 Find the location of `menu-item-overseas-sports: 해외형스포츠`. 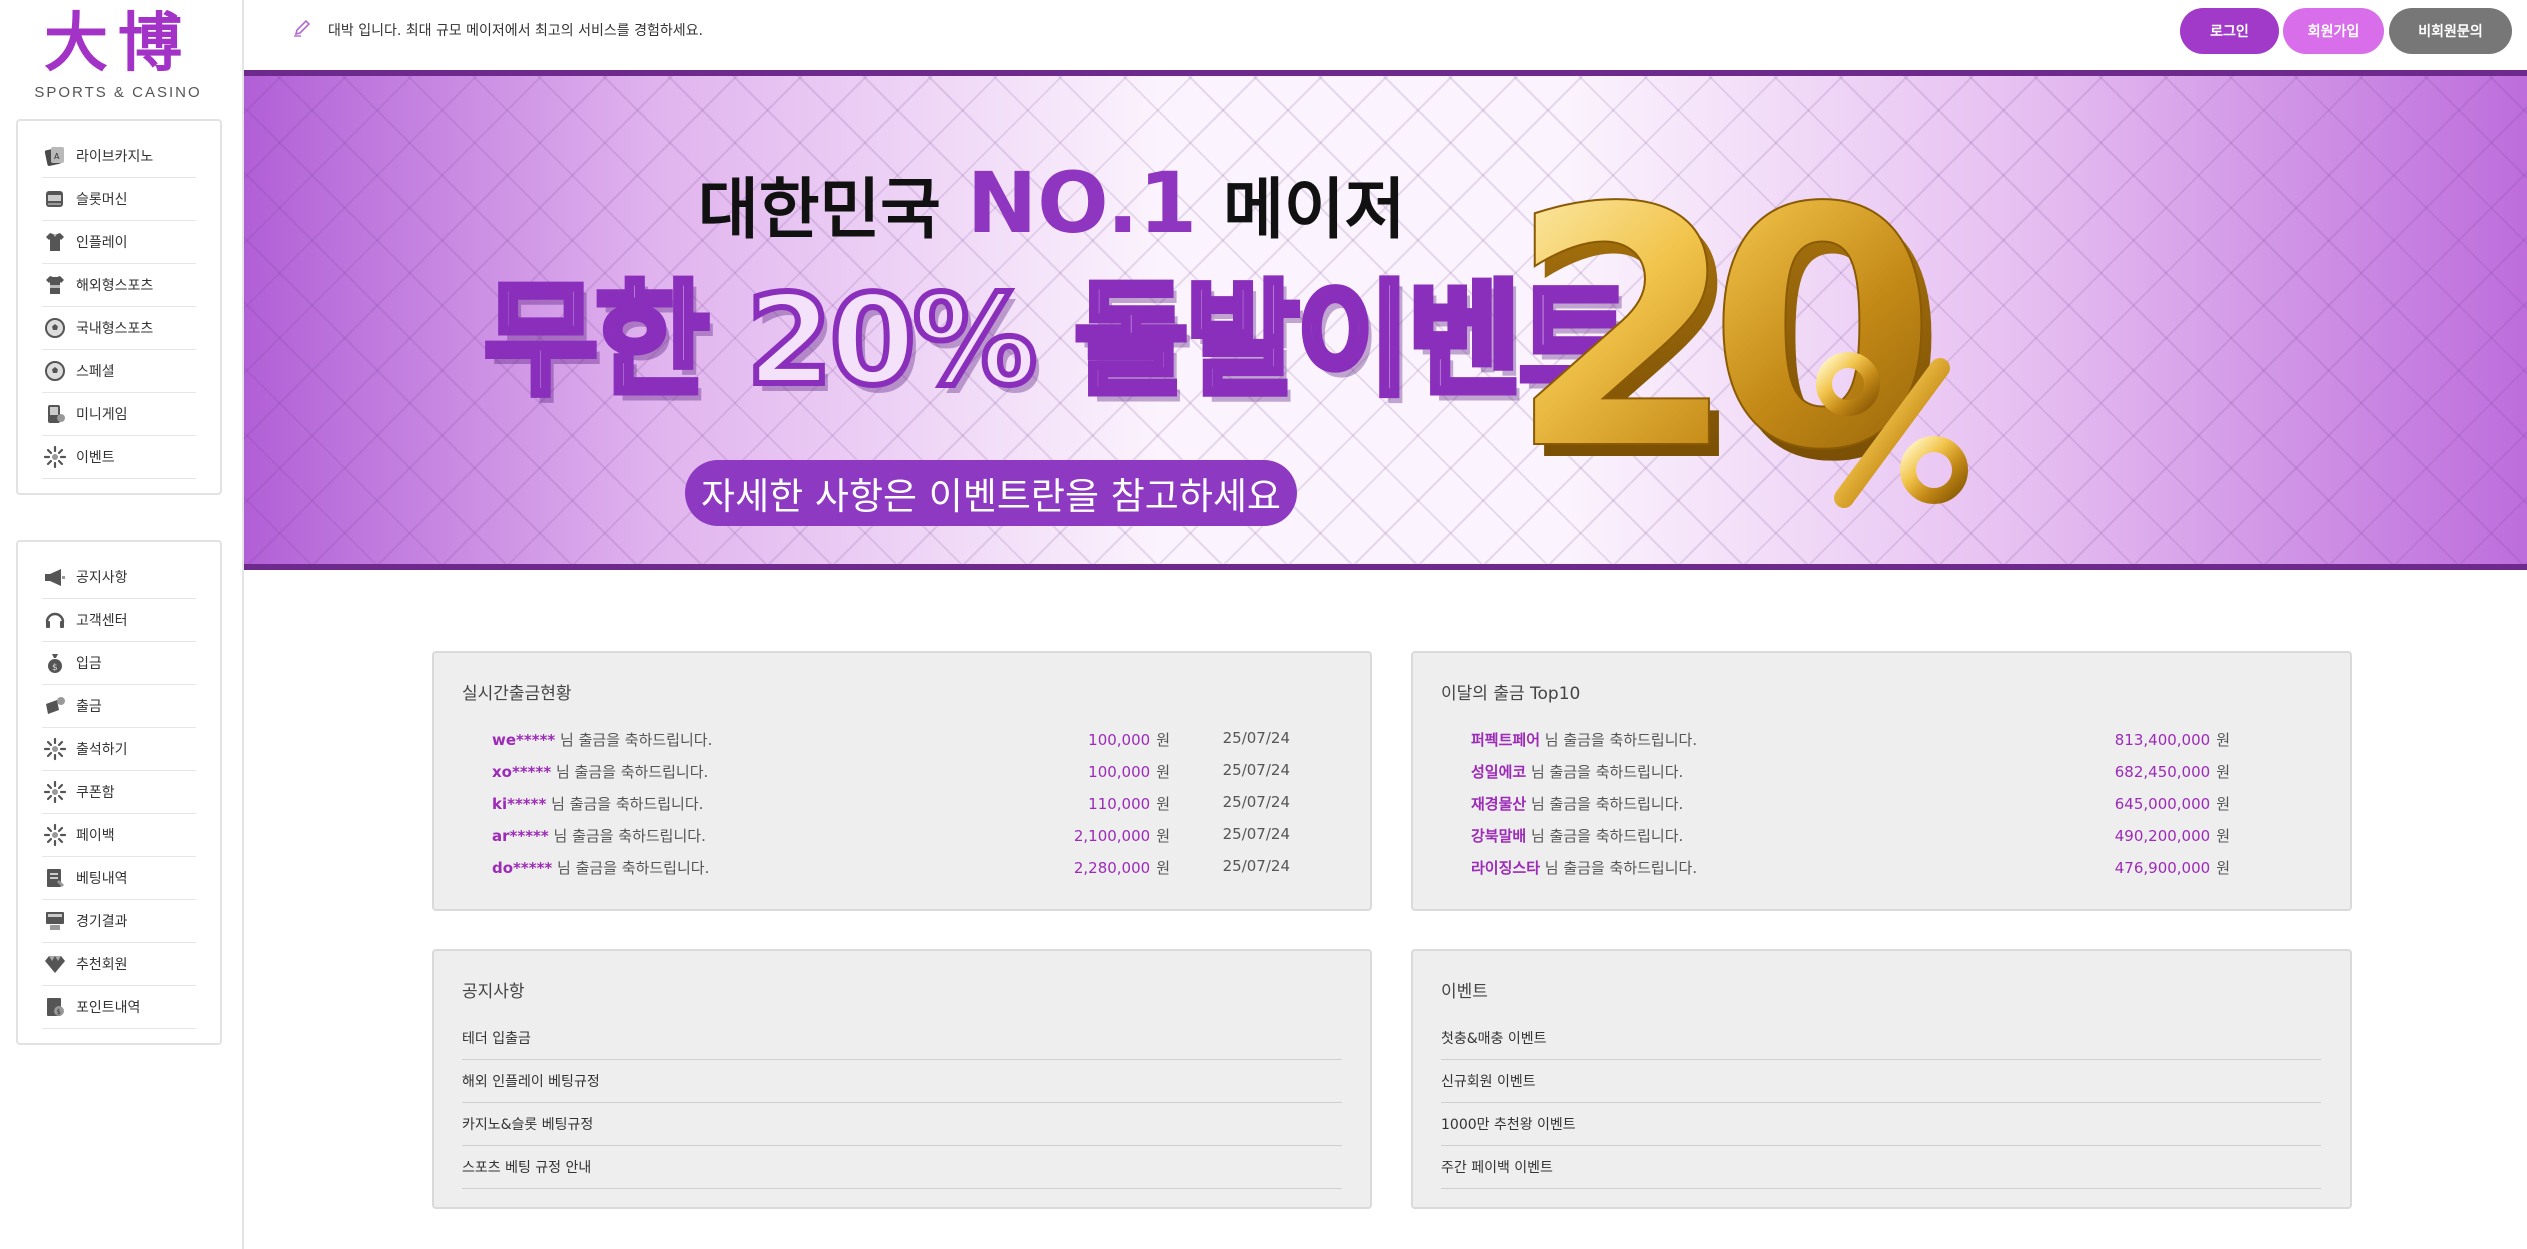

menu-item-overseas-sports: 해외형스포츠 is located at coordinates (119, 285).